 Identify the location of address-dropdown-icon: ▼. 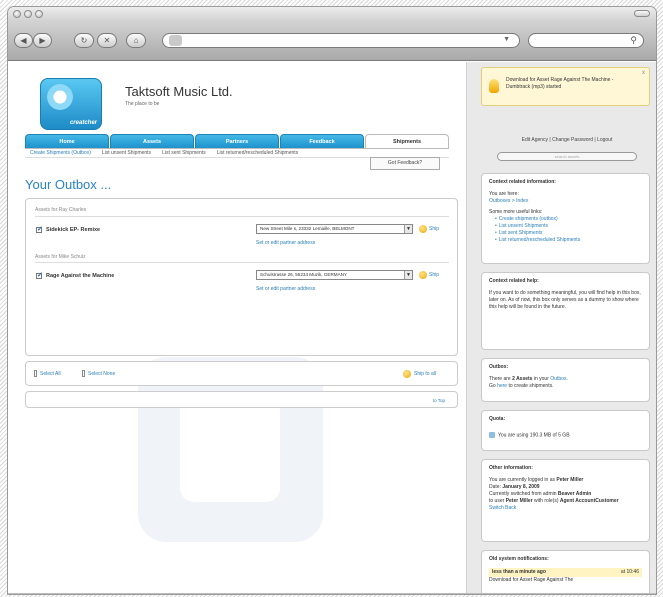
(506, 39).